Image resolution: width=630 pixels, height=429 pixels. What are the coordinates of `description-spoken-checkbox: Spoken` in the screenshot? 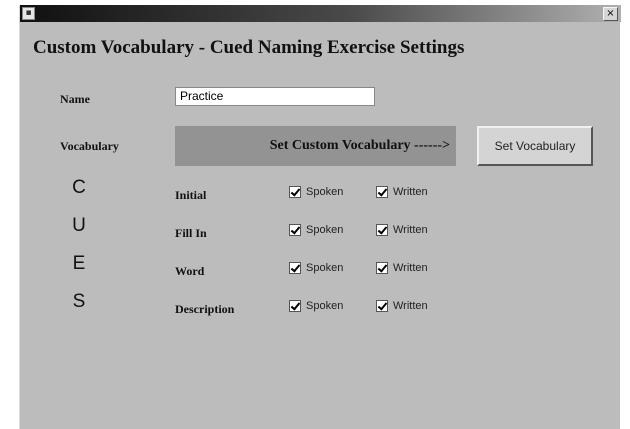 It's located at (316, 306).